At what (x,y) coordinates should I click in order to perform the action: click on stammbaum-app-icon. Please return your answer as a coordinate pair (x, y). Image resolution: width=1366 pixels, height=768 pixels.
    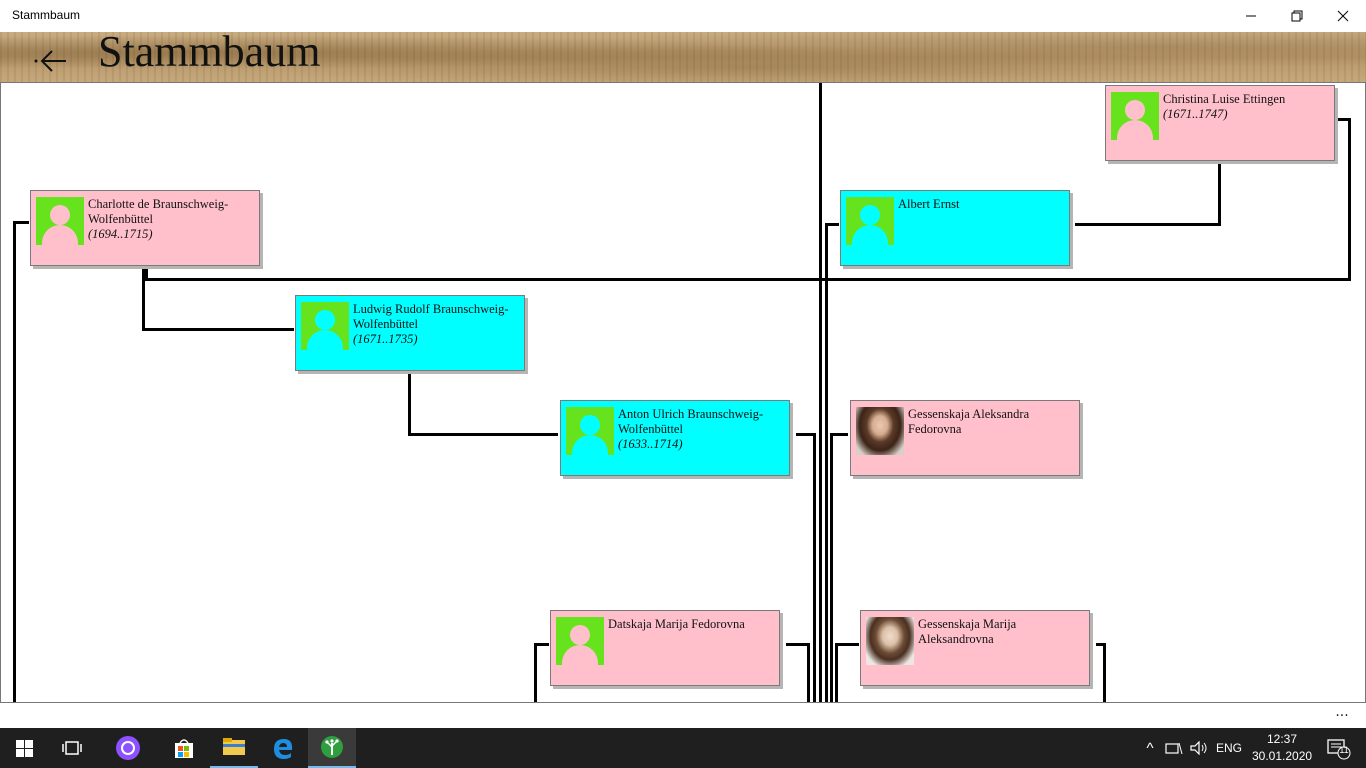
    Looking at the image, I should click on (332, 748).